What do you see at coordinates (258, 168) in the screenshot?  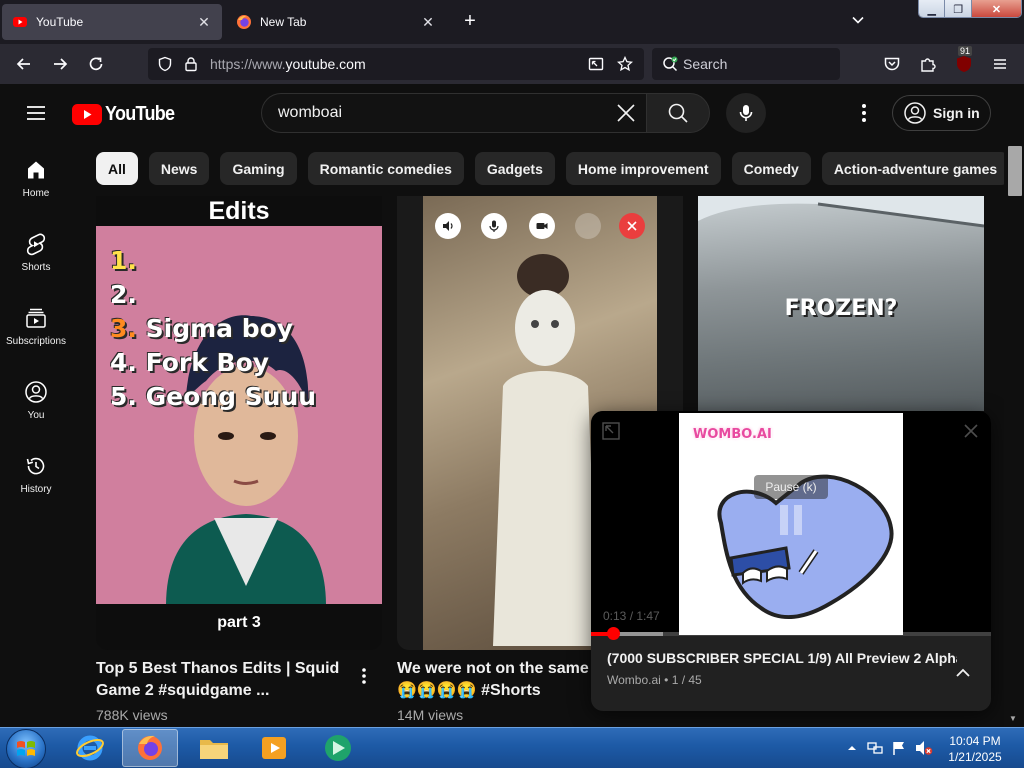 I see `chip-gaming: Gaming` at bounding box center [258, 168].